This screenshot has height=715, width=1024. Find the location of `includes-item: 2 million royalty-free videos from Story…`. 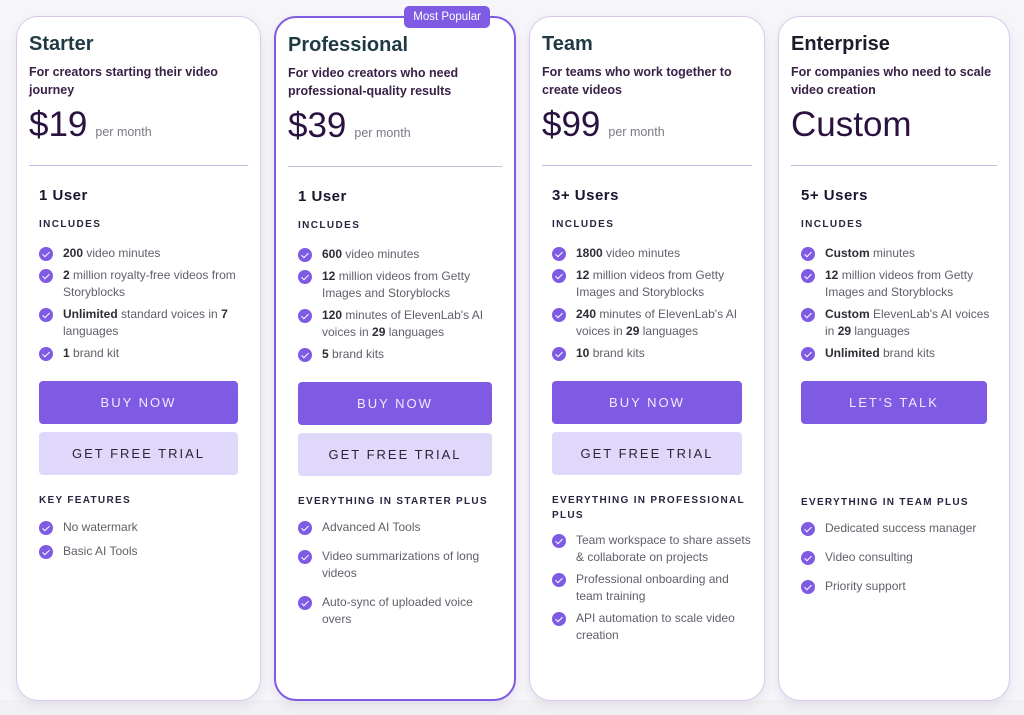

includes-item: 2 million royalty-free videos from Story… is located at coordinates (143, 284).